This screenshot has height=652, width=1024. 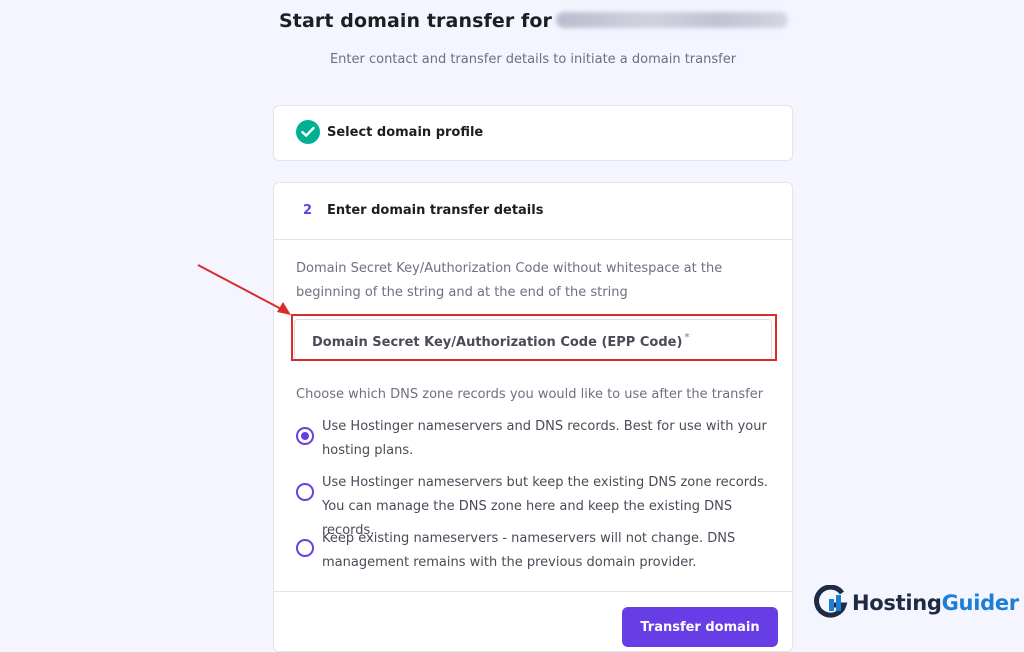 I want to click on watermark-brand-part1: Hosting, so click(x=897, y=603).